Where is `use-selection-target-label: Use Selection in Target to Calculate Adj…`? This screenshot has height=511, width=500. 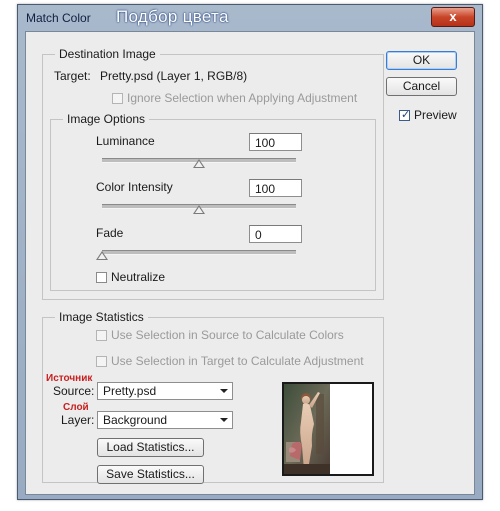
use-selection-target-label: Use Selection in Target to Calculate Adj… is located at coordinates (237, 361).